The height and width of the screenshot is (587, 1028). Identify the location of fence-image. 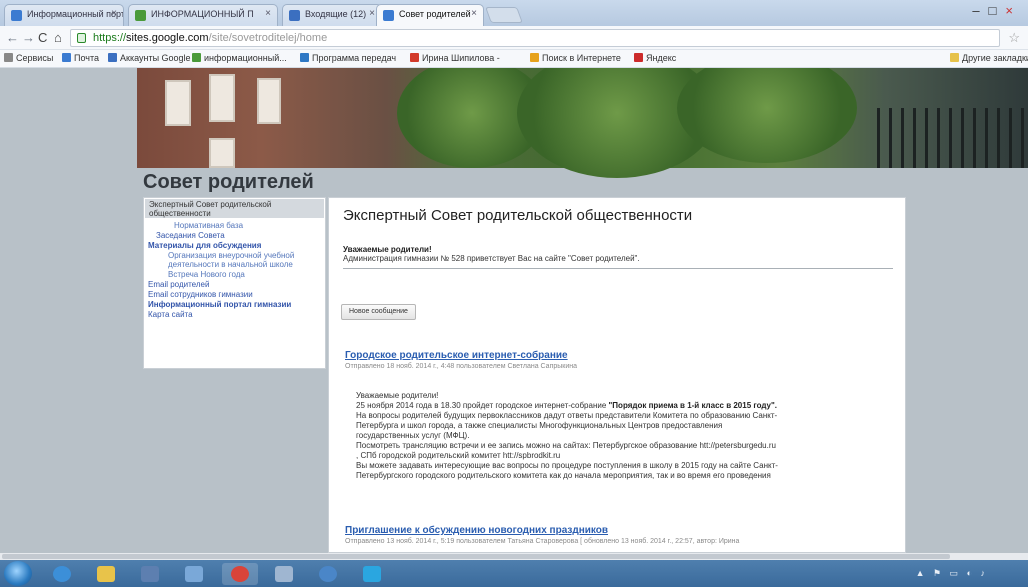
(952, 138).